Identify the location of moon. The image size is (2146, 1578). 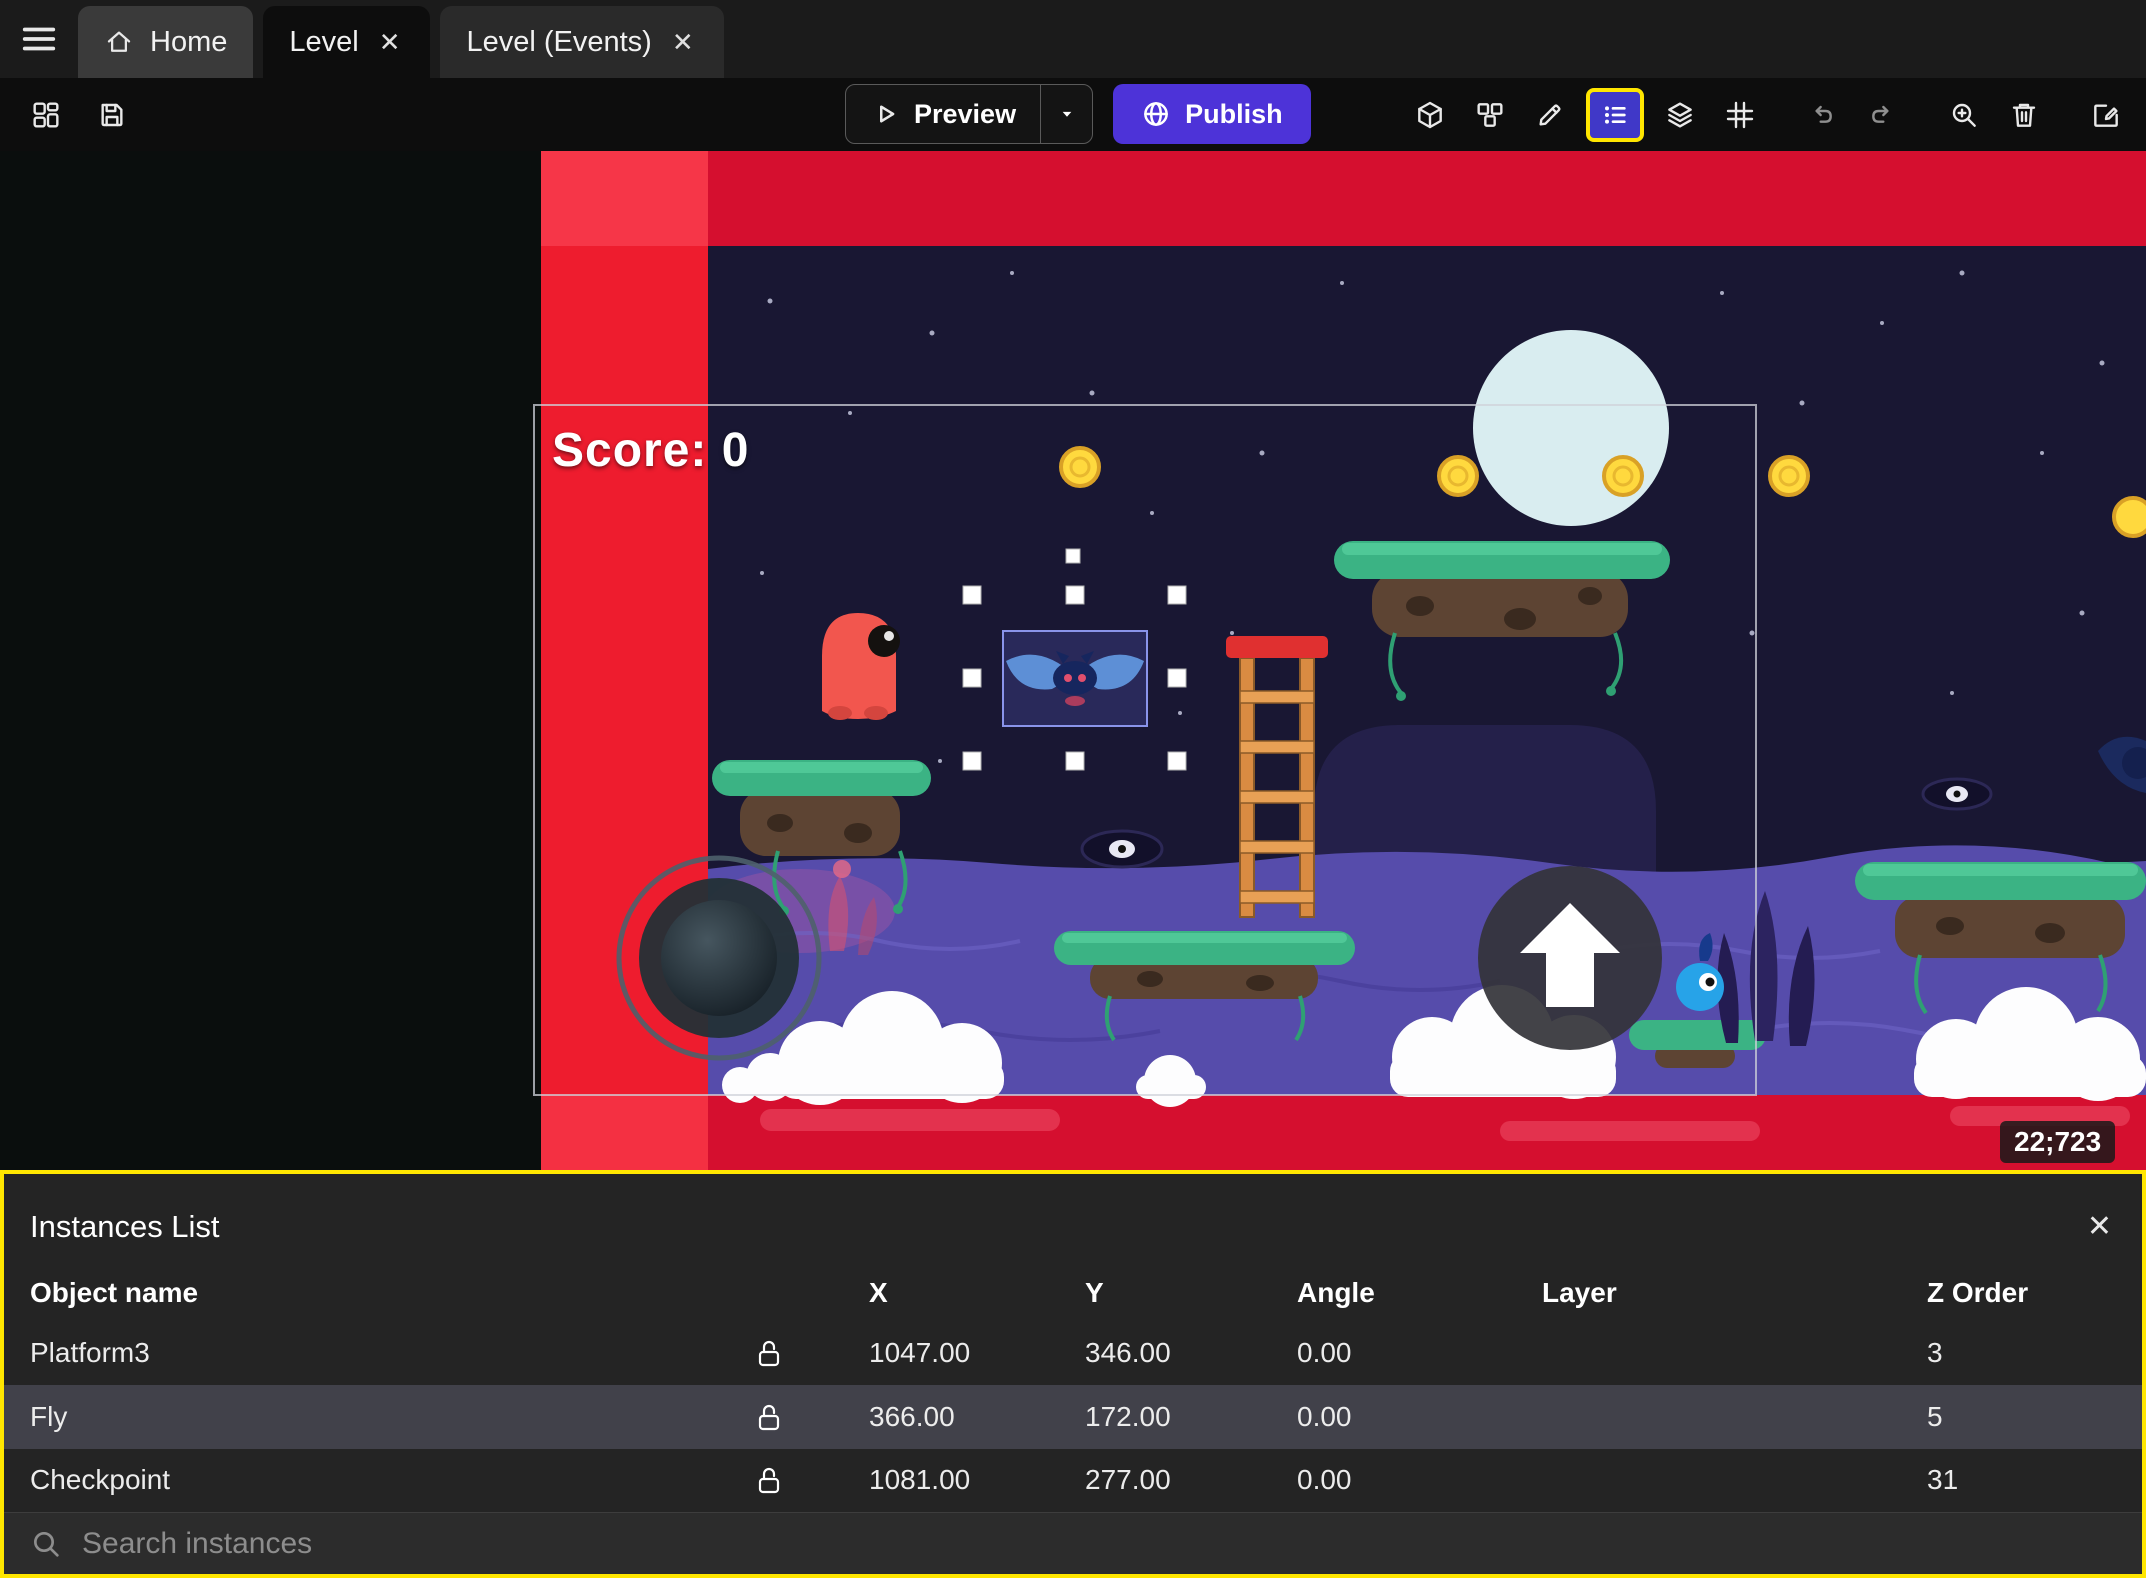
(1571, 428).